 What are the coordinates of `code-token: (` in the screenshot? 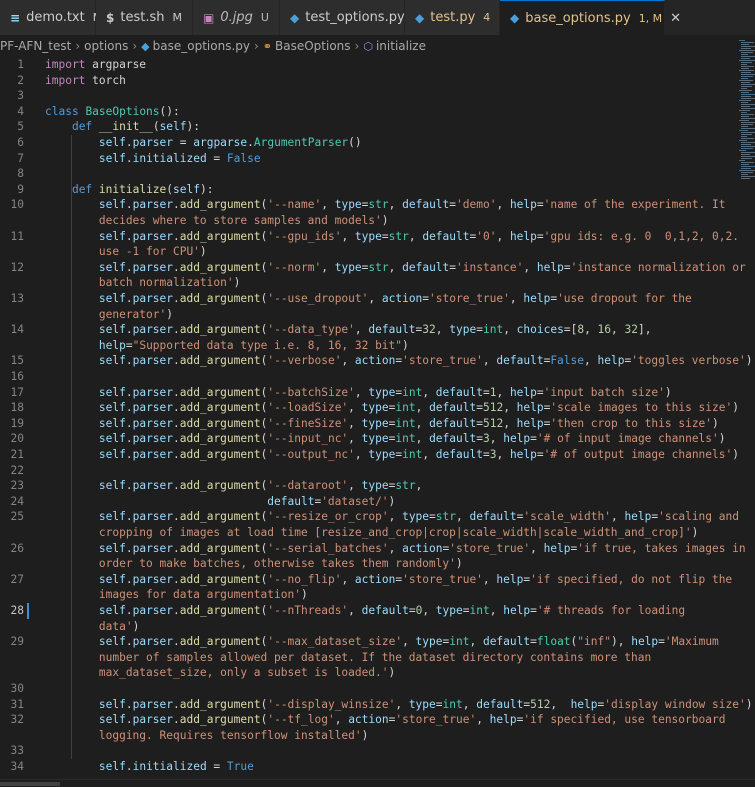 It's located at (156, 127).